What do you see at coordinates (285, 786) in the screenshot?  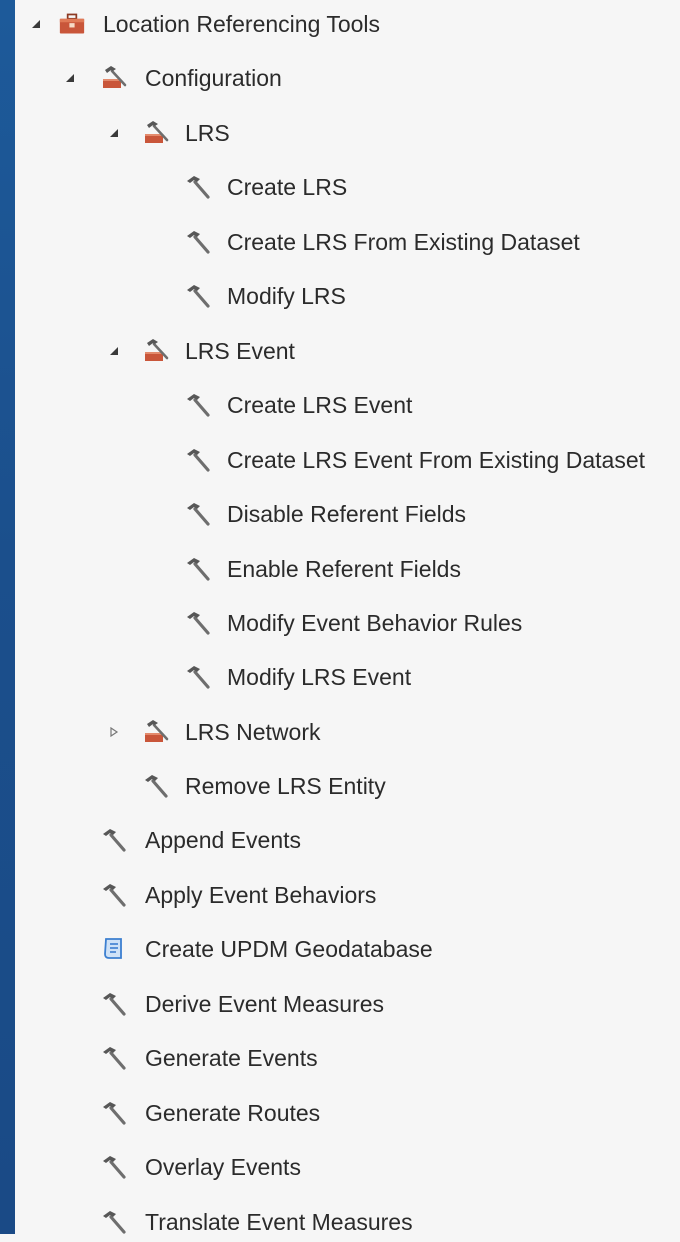 I see `tree-node-label: Remove LRS Entity` at bounding box center [285, 786].